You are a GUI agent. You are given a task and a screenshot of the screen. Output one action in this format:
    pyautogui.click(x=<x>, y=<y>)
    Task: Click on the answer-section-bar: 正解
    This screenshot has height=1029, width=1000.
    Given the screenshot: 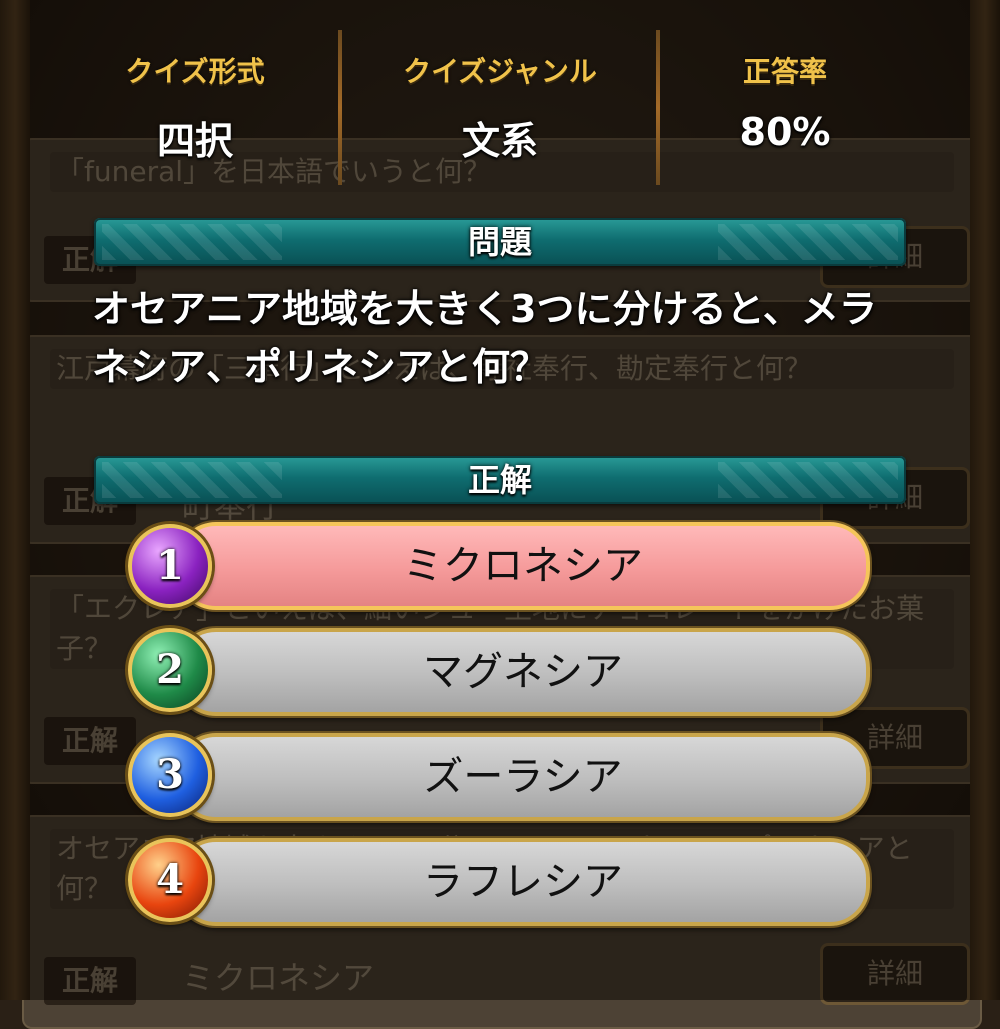 What is the action you would take?
    pyautogui.click(x=500, y=480)
    